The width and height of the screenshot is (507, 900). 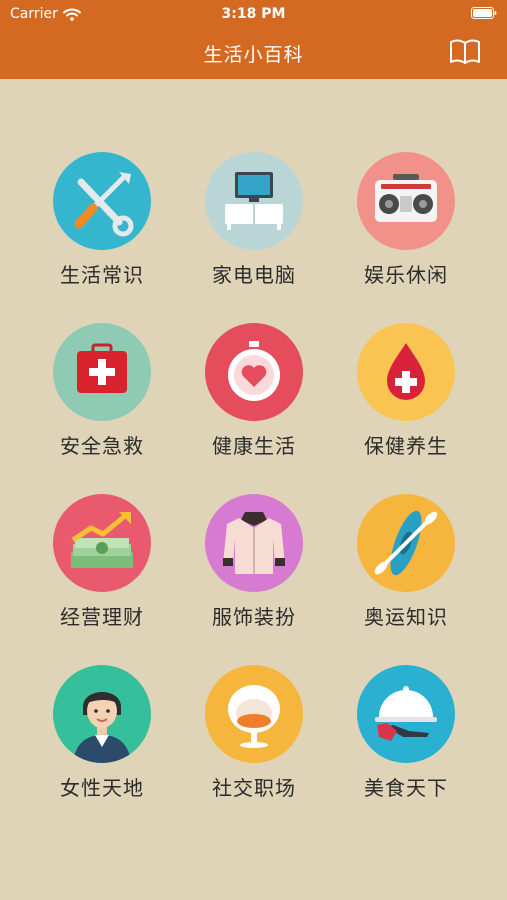 I want to click on money-growth-icon, so click(x=102, y=543).